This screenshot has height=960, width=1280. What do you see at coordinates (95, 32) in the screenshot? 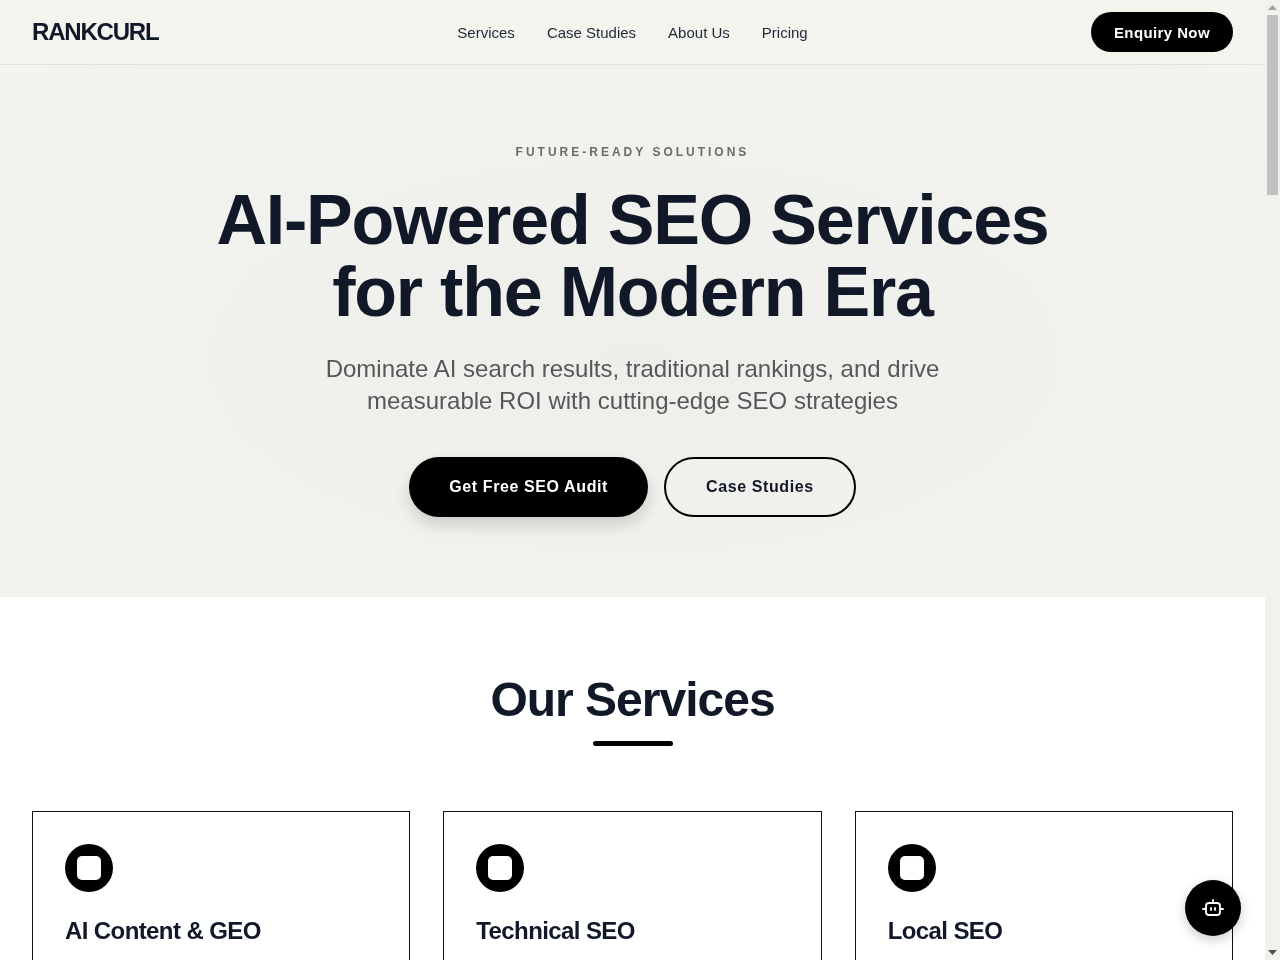
I see `logo: RANKCURL` at bounding box center [95, 32].